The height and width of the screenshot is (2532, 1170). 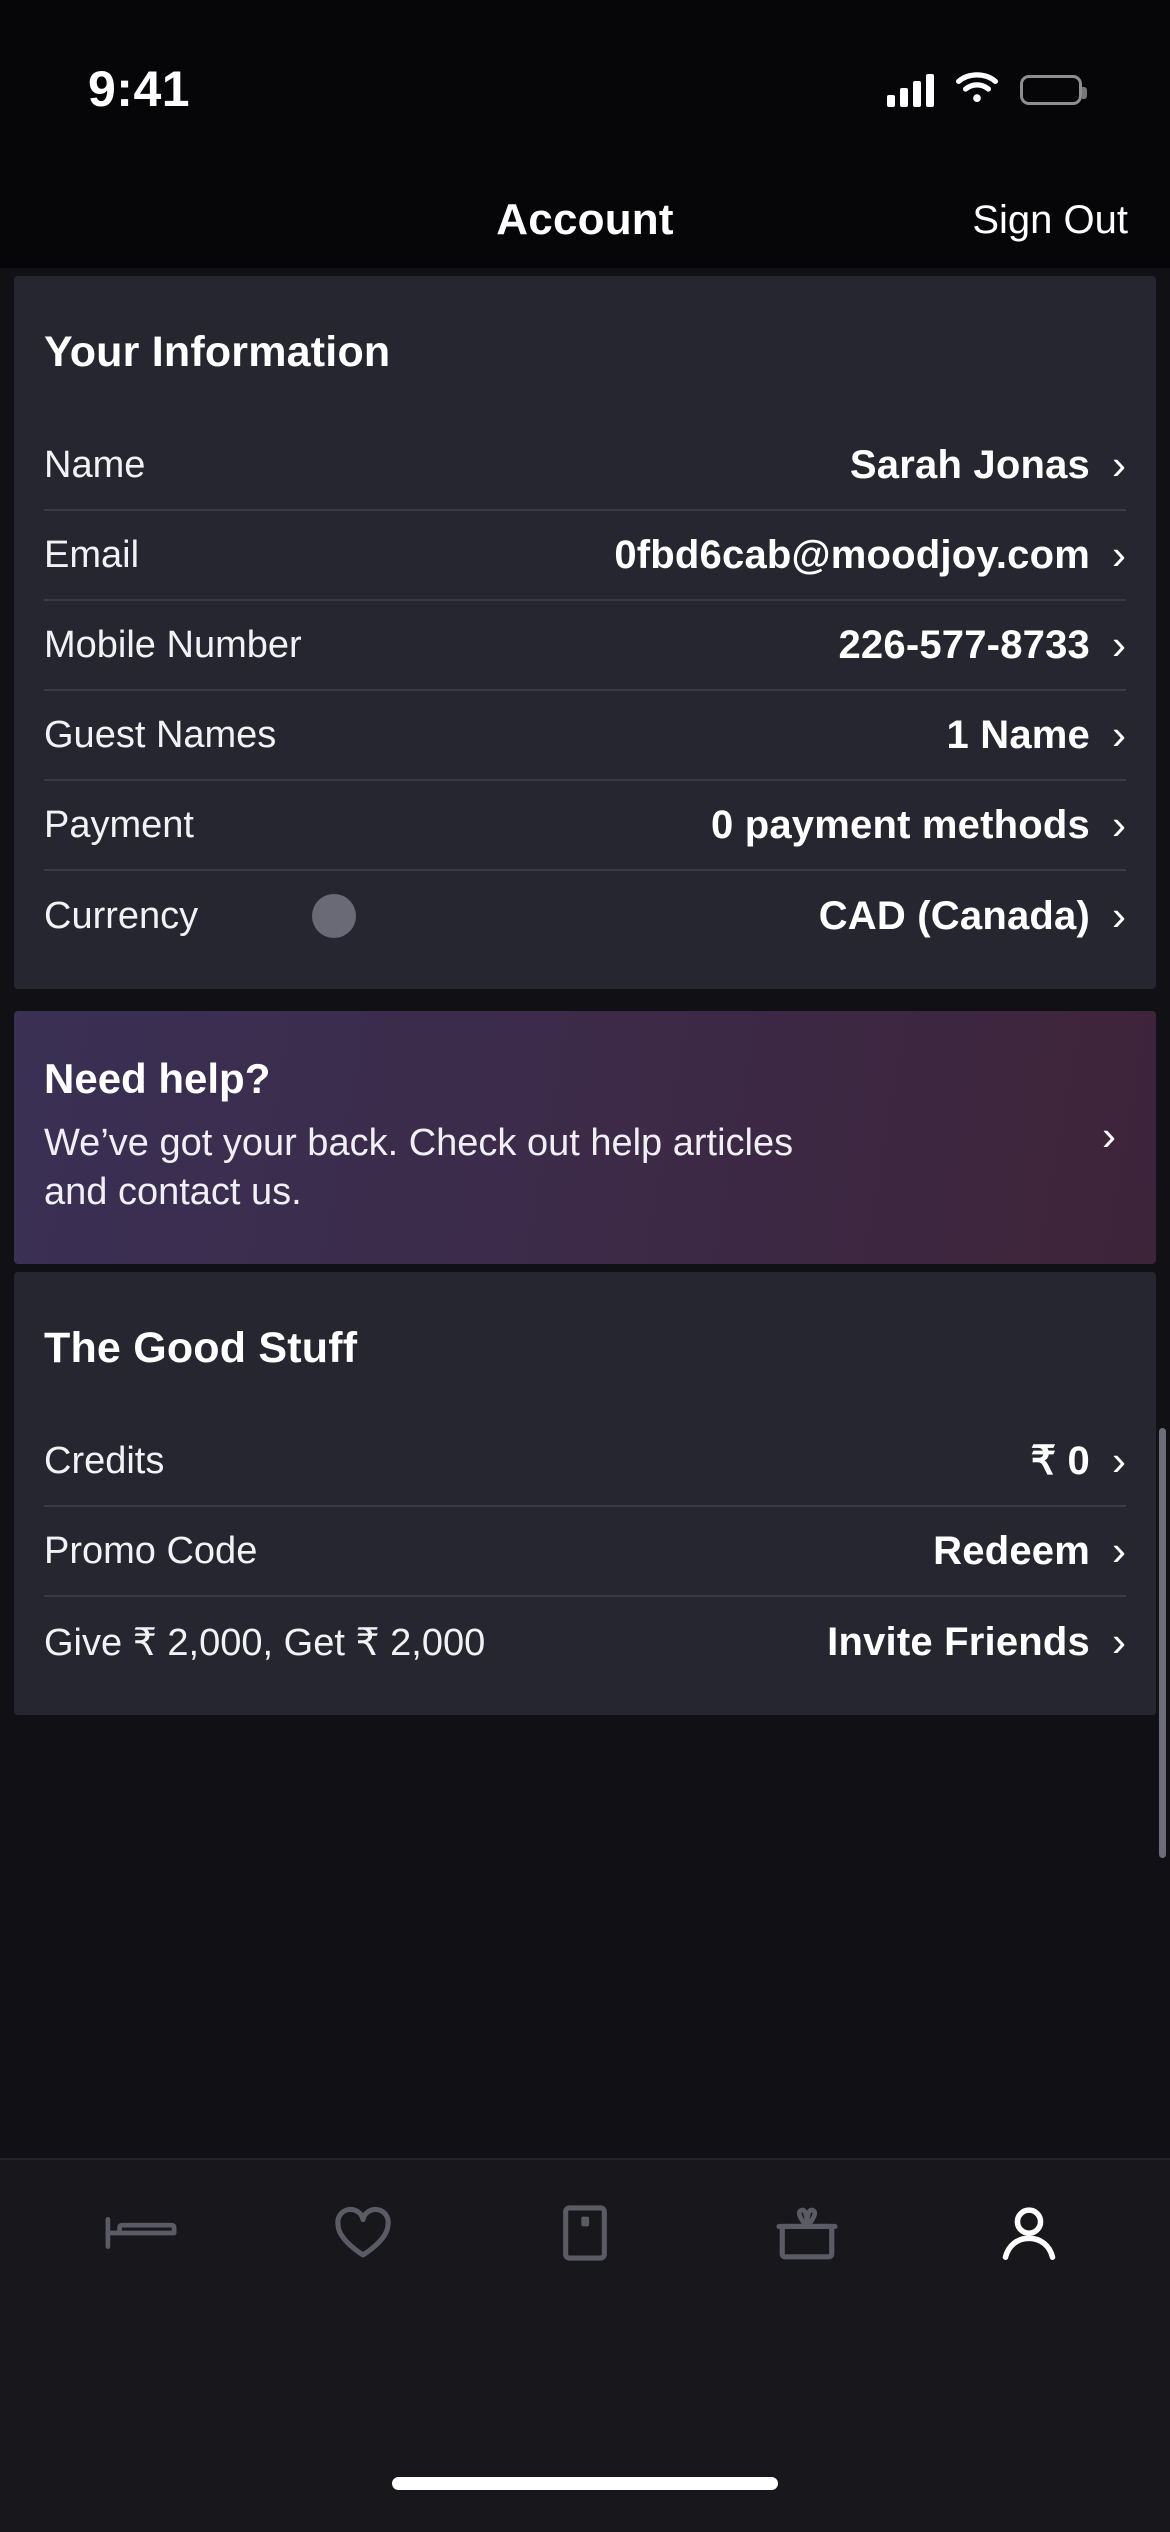 What do you see at coordinates (92, 554) in the screenshot?
I see `row-label: Email` at bounding box center [92, 554].